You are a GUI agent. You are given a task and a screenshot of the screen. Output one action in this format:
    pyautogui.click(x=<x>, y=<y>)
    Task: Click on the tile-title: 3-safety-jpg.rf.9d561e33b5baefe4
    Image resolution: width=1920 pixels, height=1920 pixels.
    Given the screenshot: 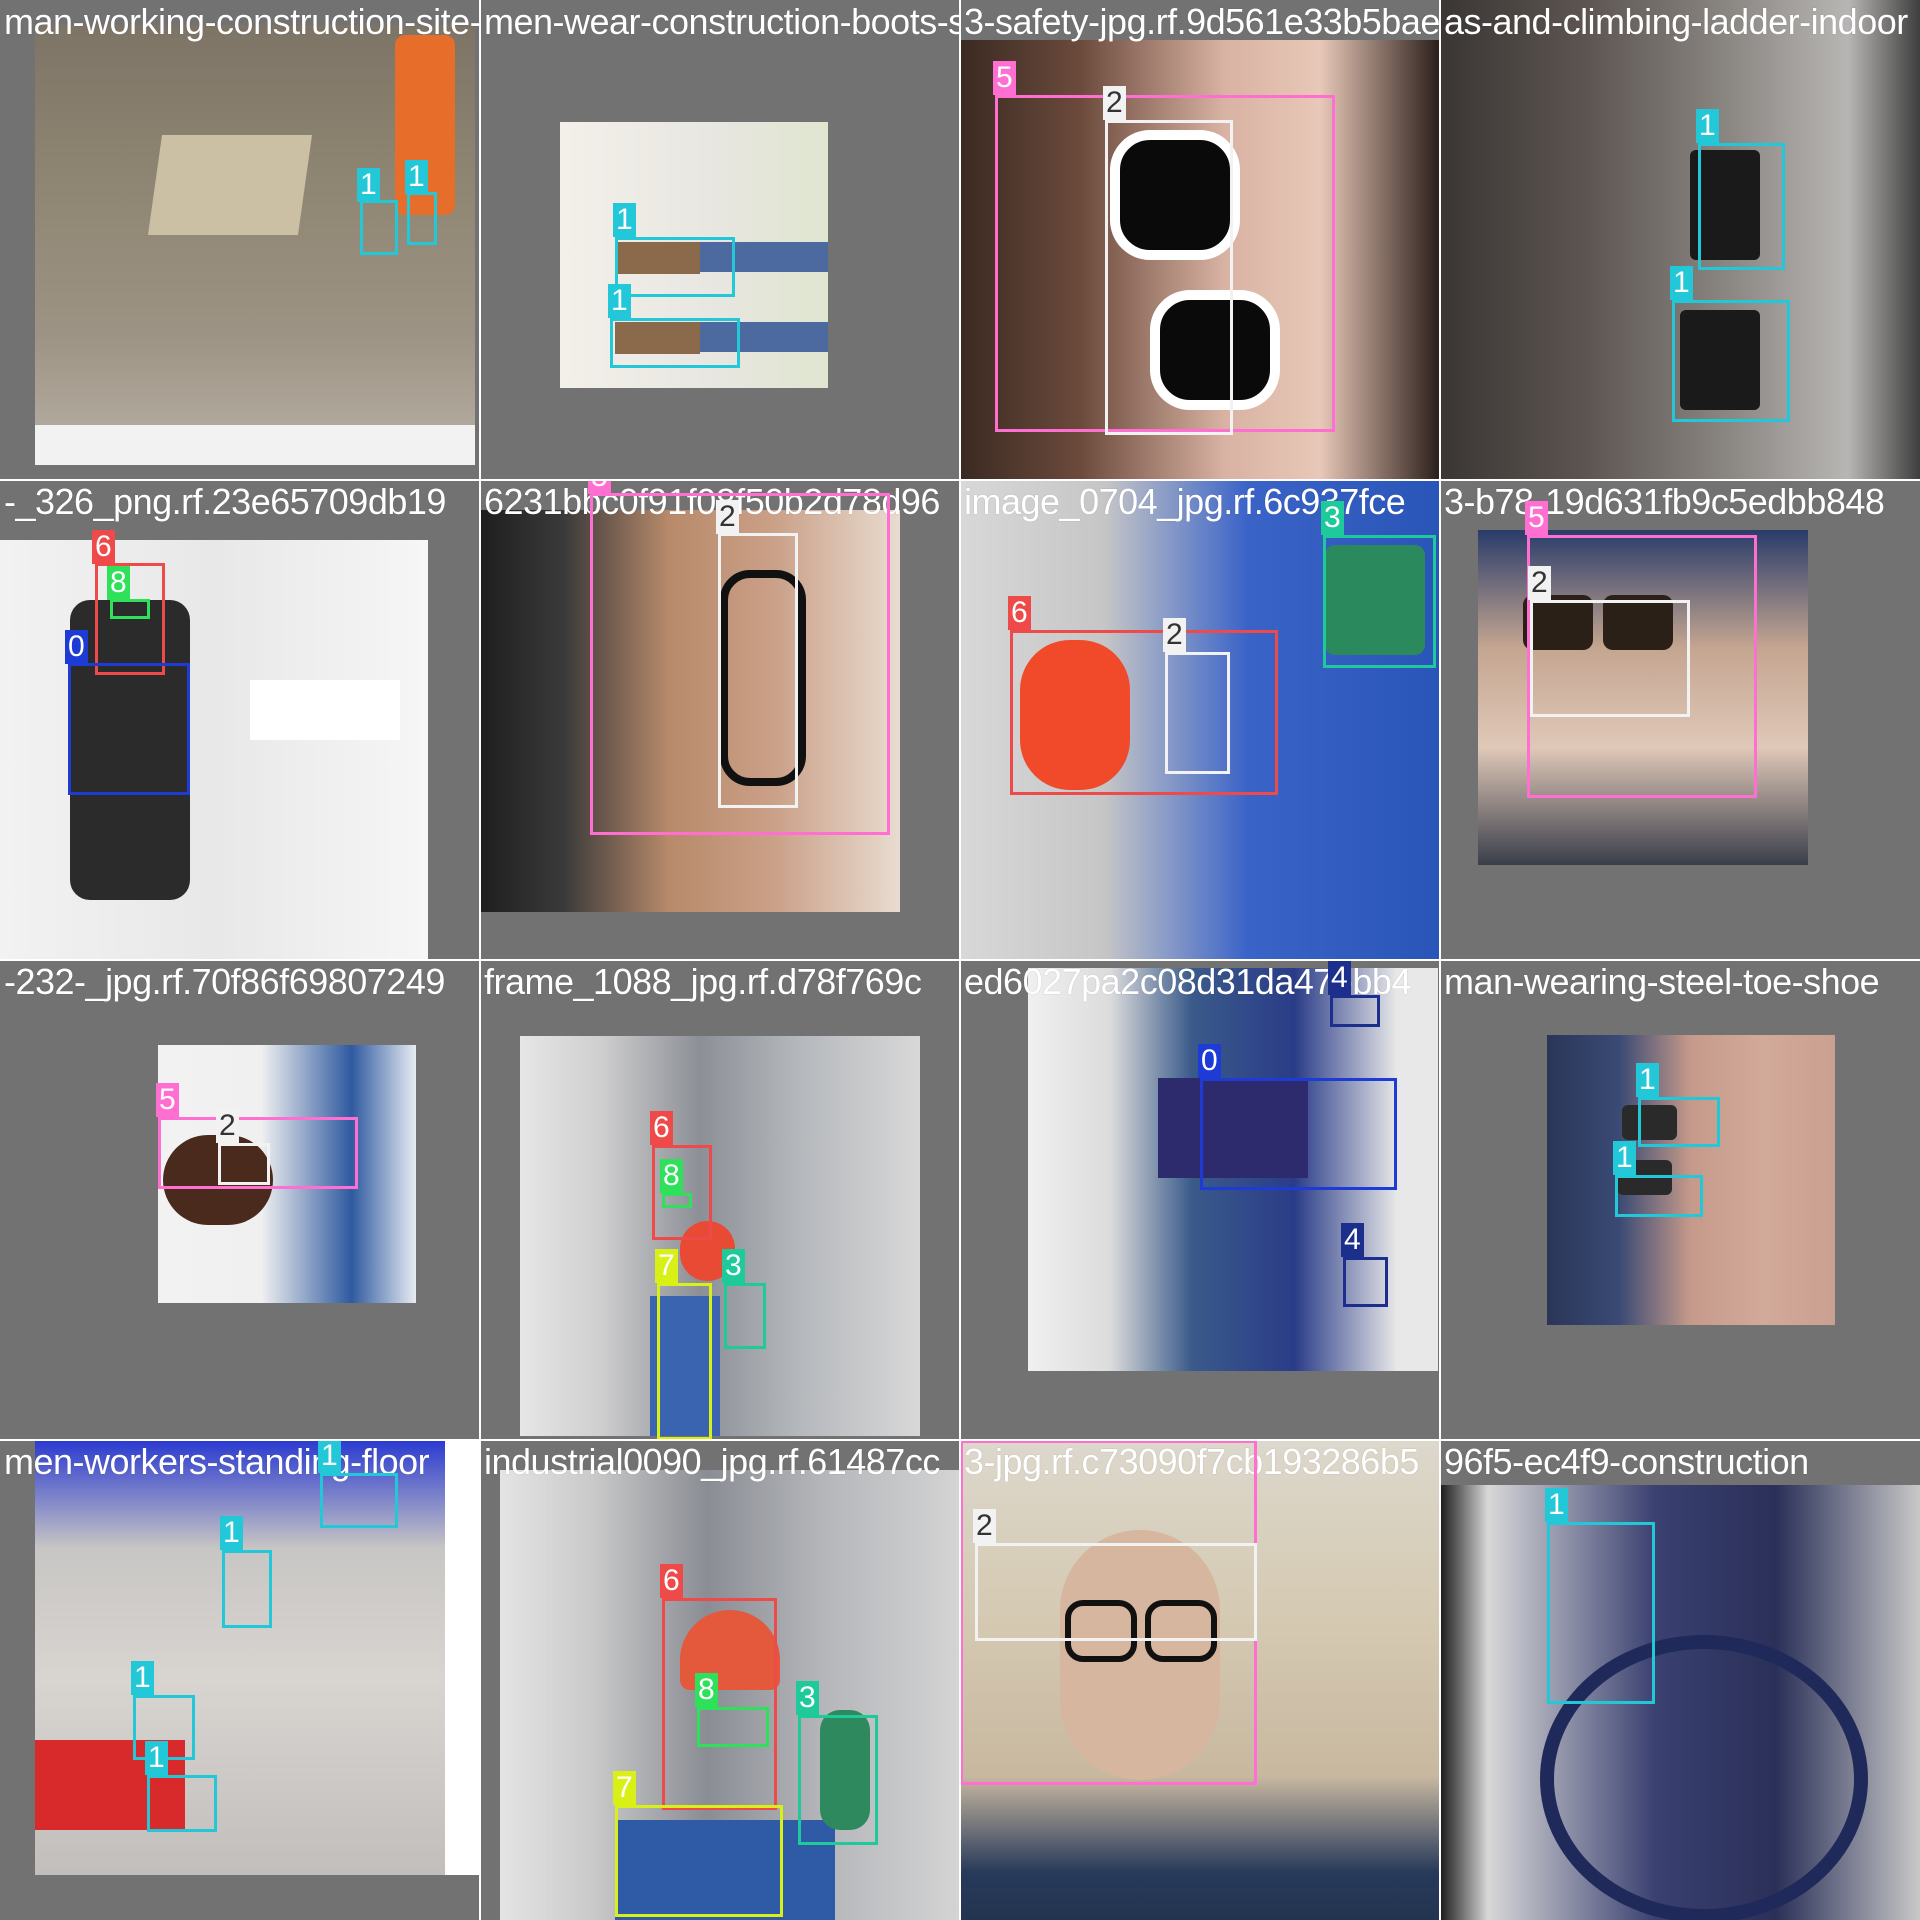 What is the action you would take?
    pyautogui.click(x=1202, y=21)
    